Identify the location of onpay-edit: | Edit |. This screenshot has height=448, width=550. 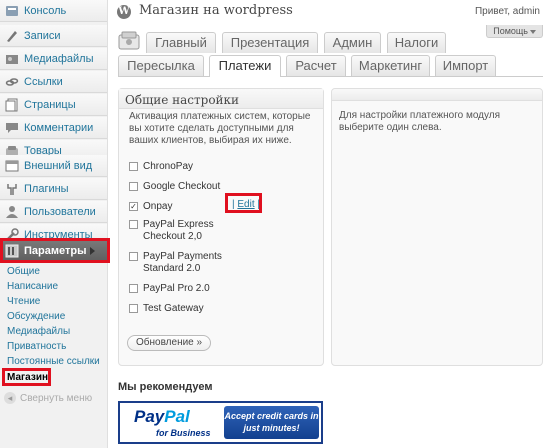
(246, 204).